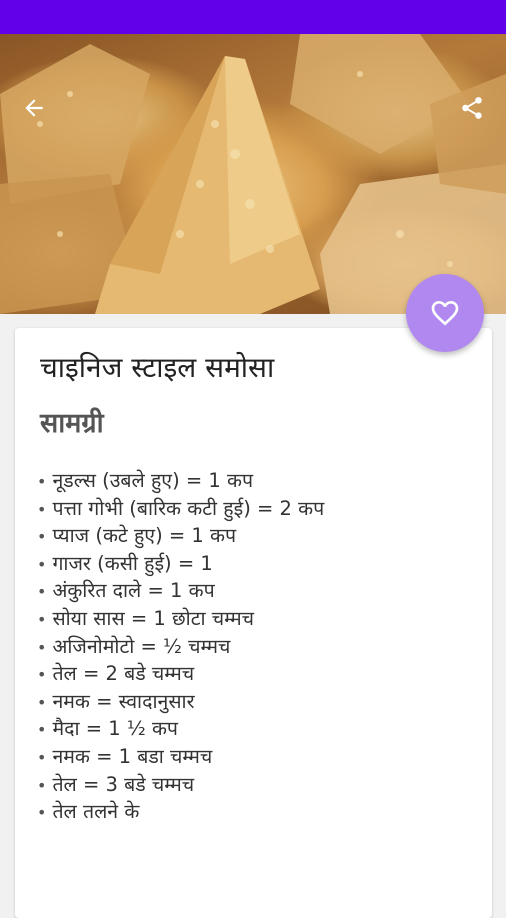  I want to click on ingredient-item: • तेल = 3 बडे चम्मच, so click(180, 786).